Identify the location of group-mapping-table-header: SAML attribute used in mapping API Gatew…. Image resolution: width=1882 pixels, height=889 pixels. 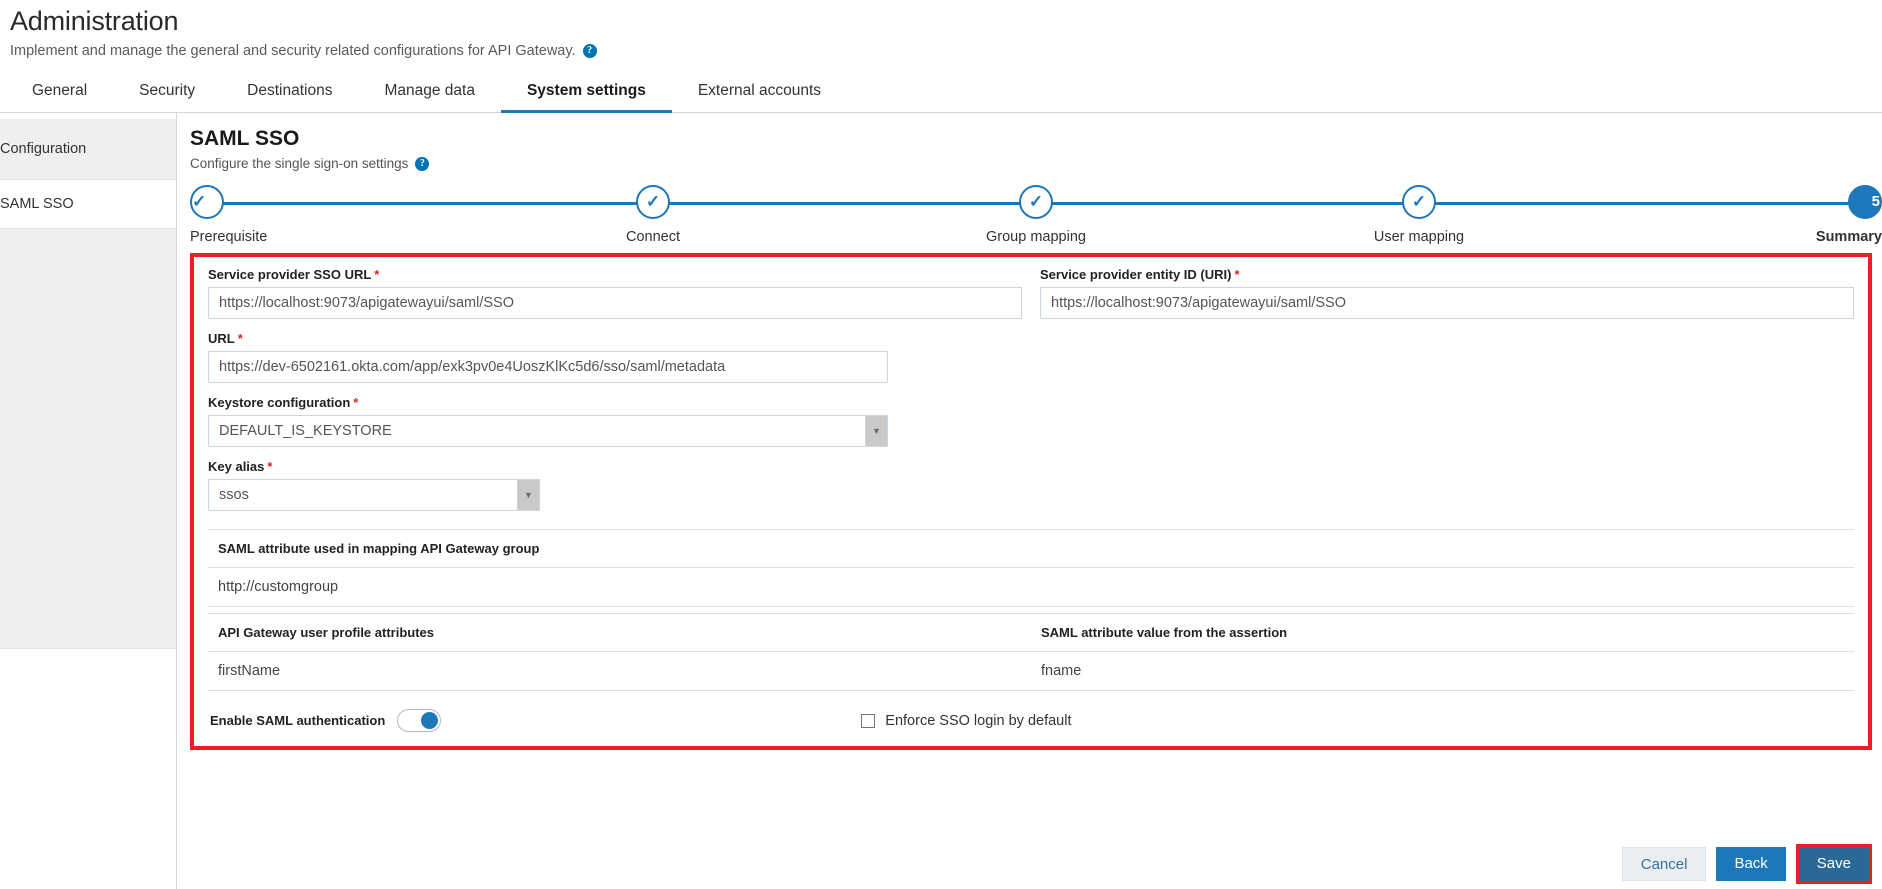
(1031, 548).